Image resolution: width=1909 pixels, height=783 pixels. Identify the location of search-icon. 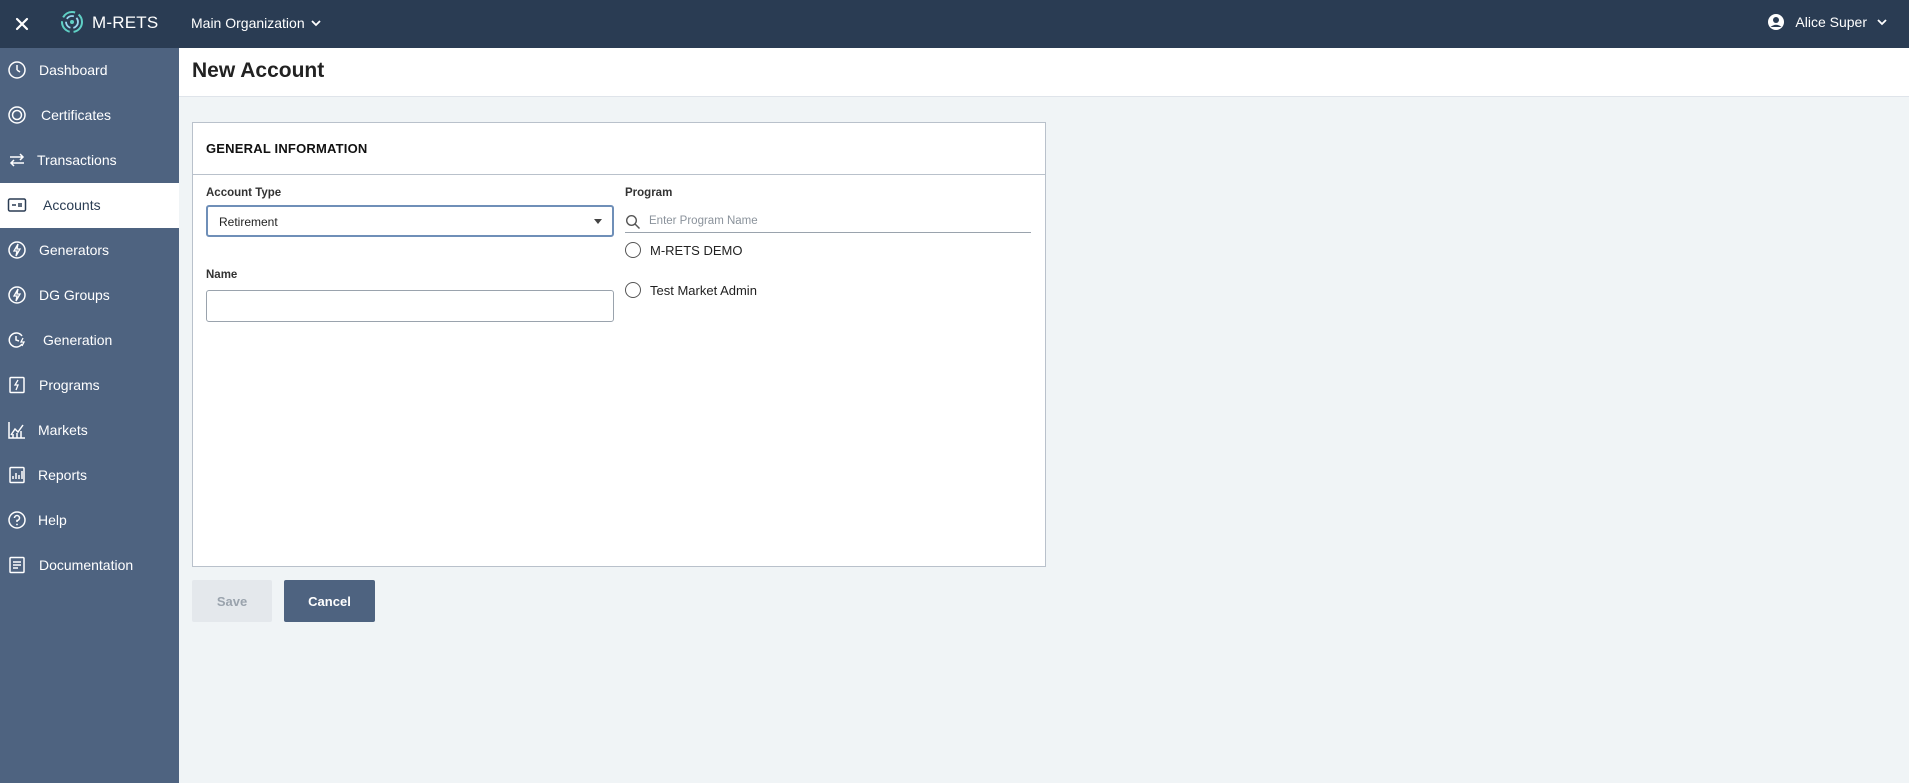
(633, 222).